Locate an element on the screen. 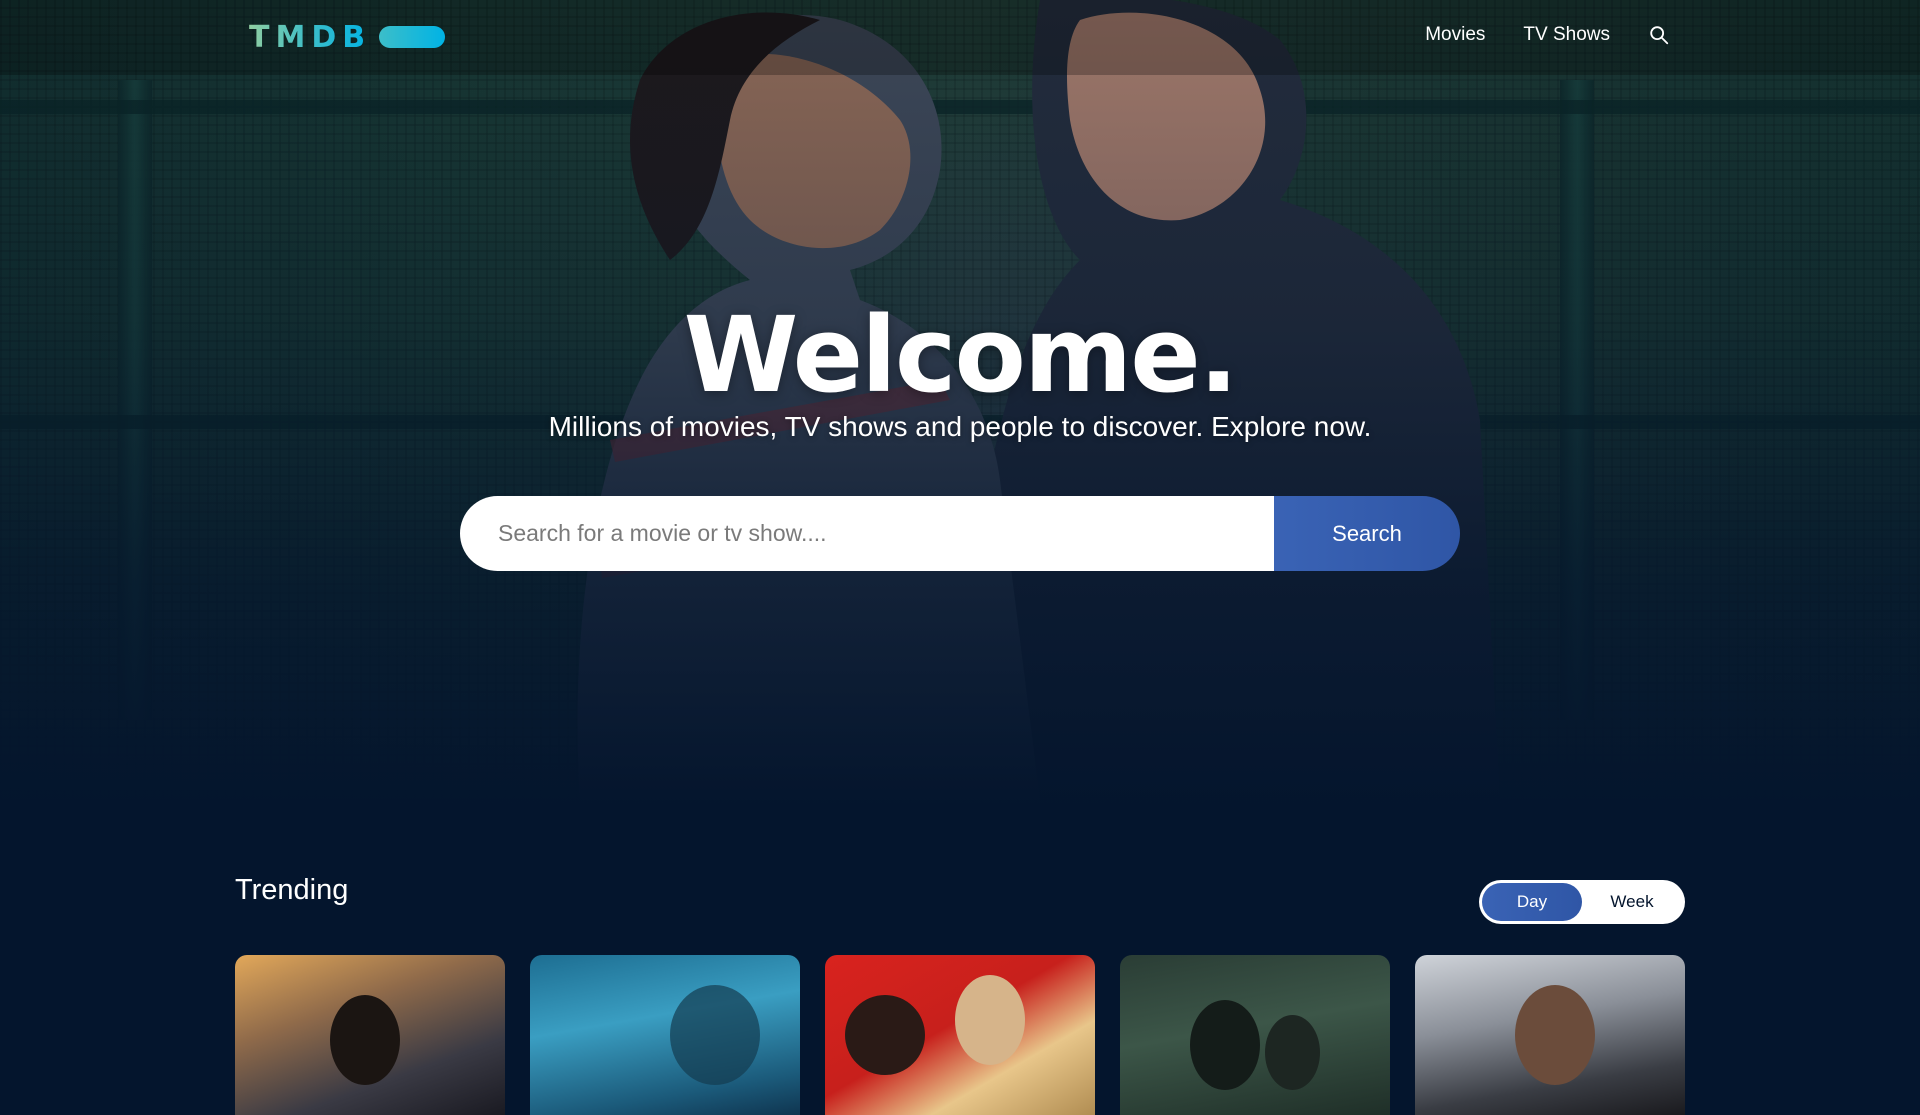 The height and width of the screenshot is (1115, 1920). trending-carousel is located at coordinates (960, 1035).